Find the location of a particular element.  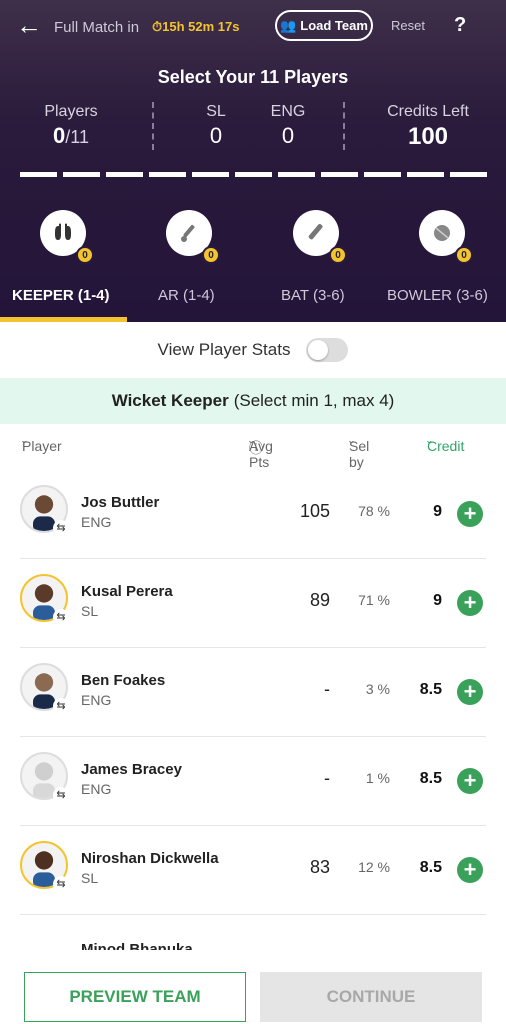

section-header: Wicket Keeper (Select min 1, max 4) is located at coordinates (253, 401).